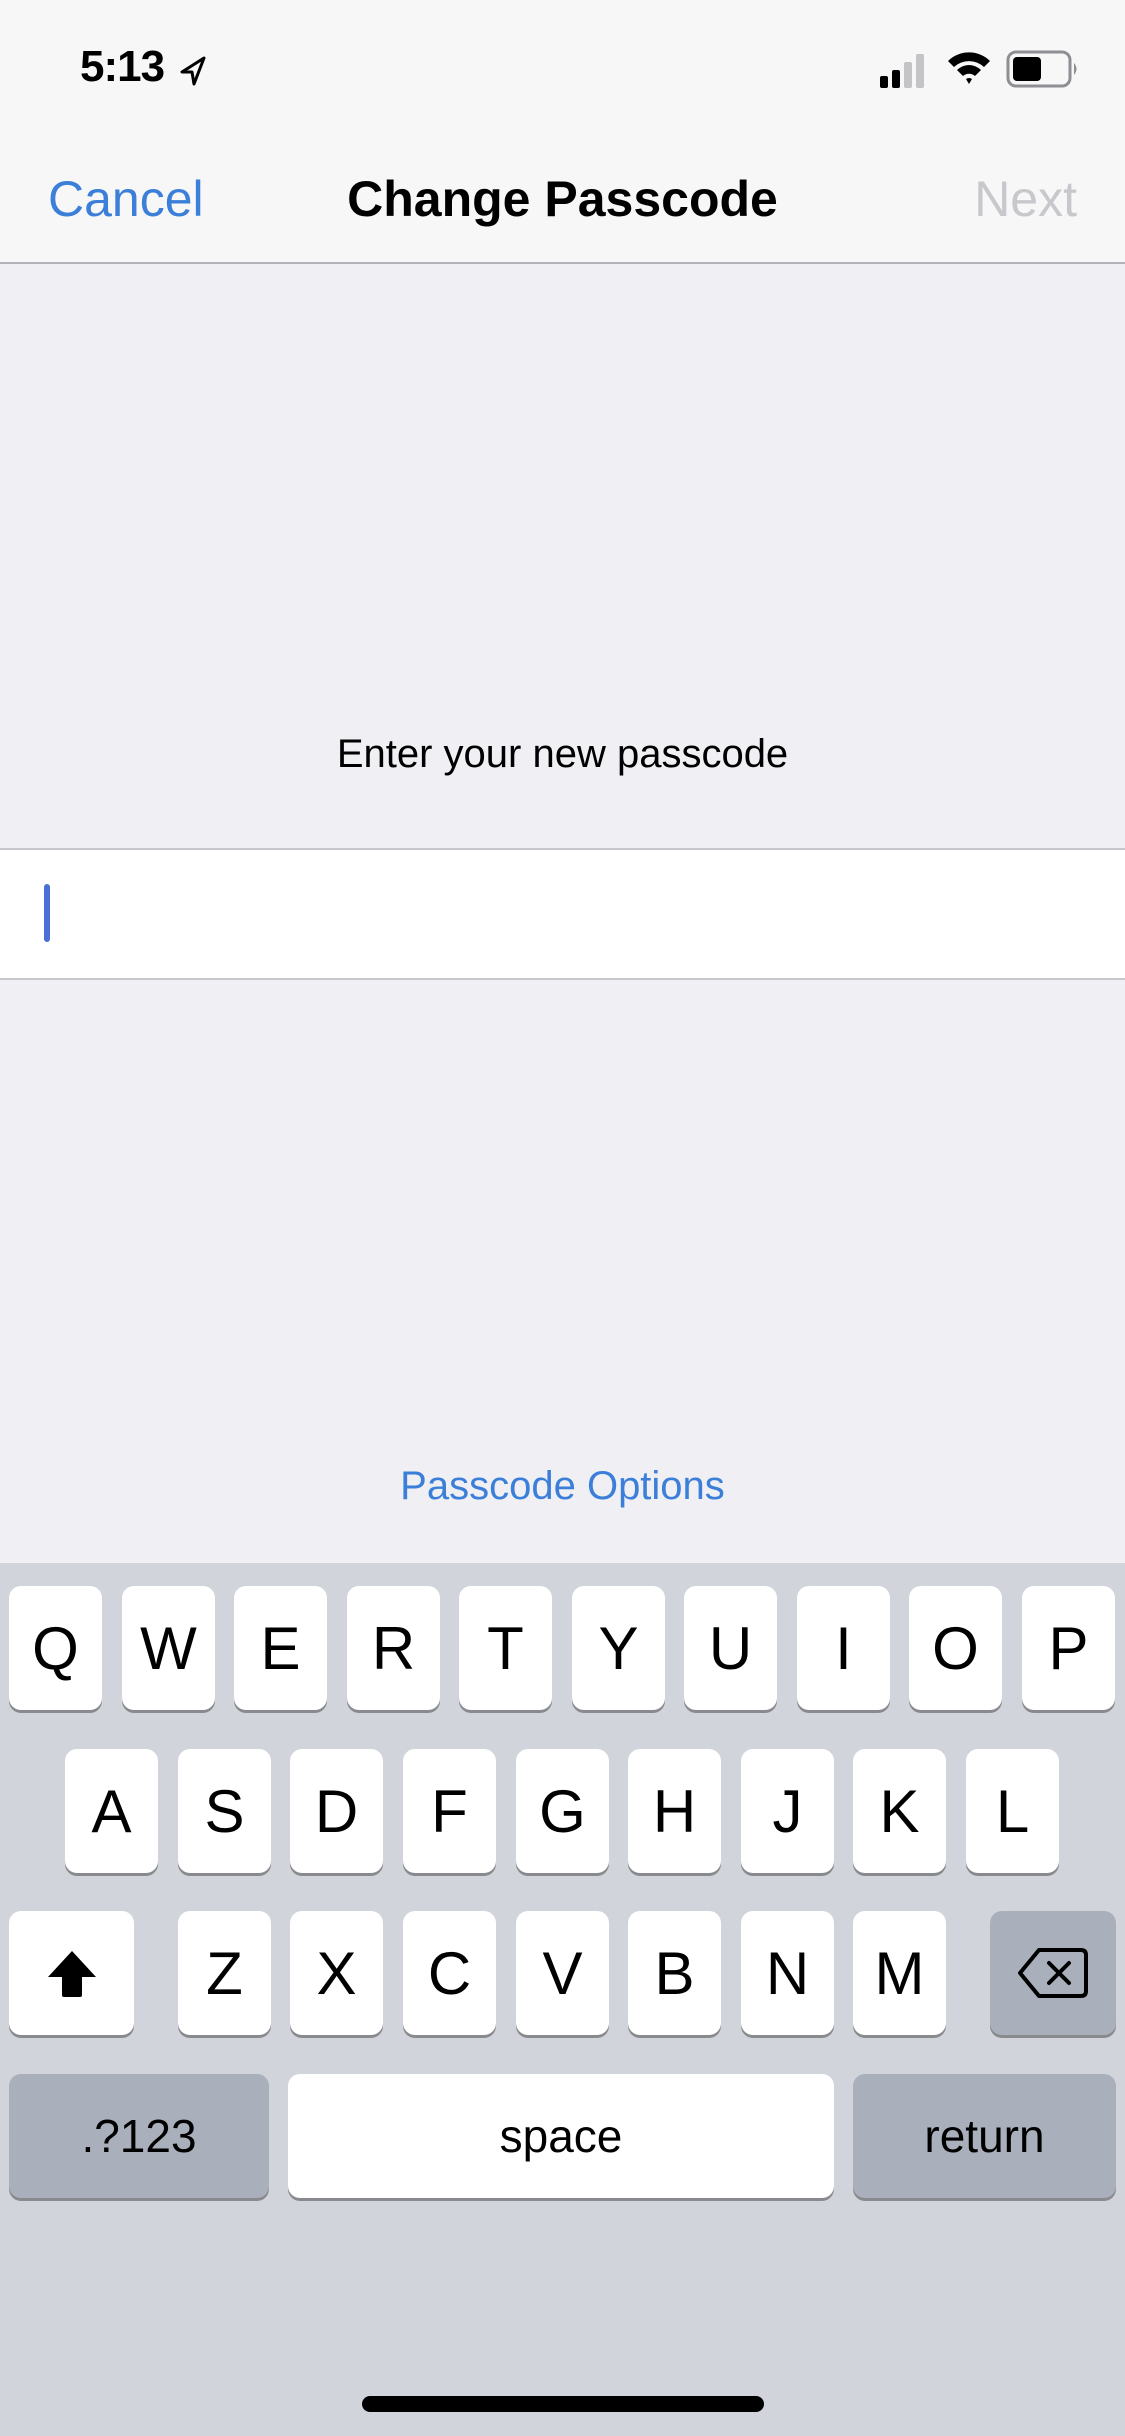 Image resolution: width=1125 pixels, height=2436 pixels. I want to click on key-n: N, so click(787, 1973).